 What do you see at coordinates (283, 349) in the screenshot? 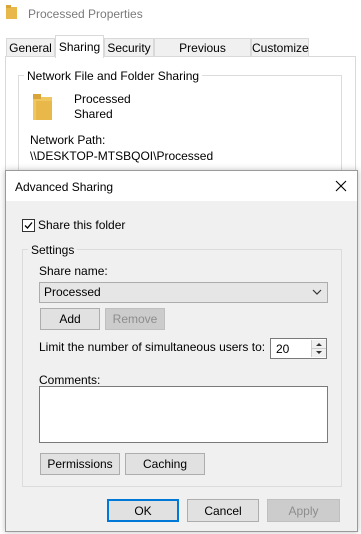
I see `limit-users-value: 20` at bounding box center [283, 349].